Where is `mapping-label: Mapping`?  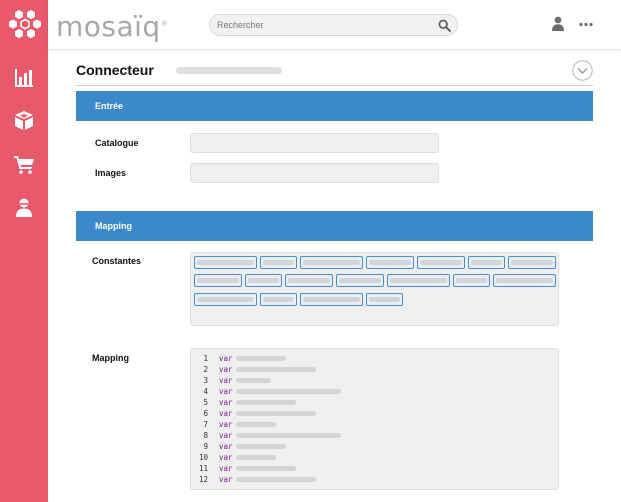
mapping-label: Mapping is located at coordinates (110, 358).